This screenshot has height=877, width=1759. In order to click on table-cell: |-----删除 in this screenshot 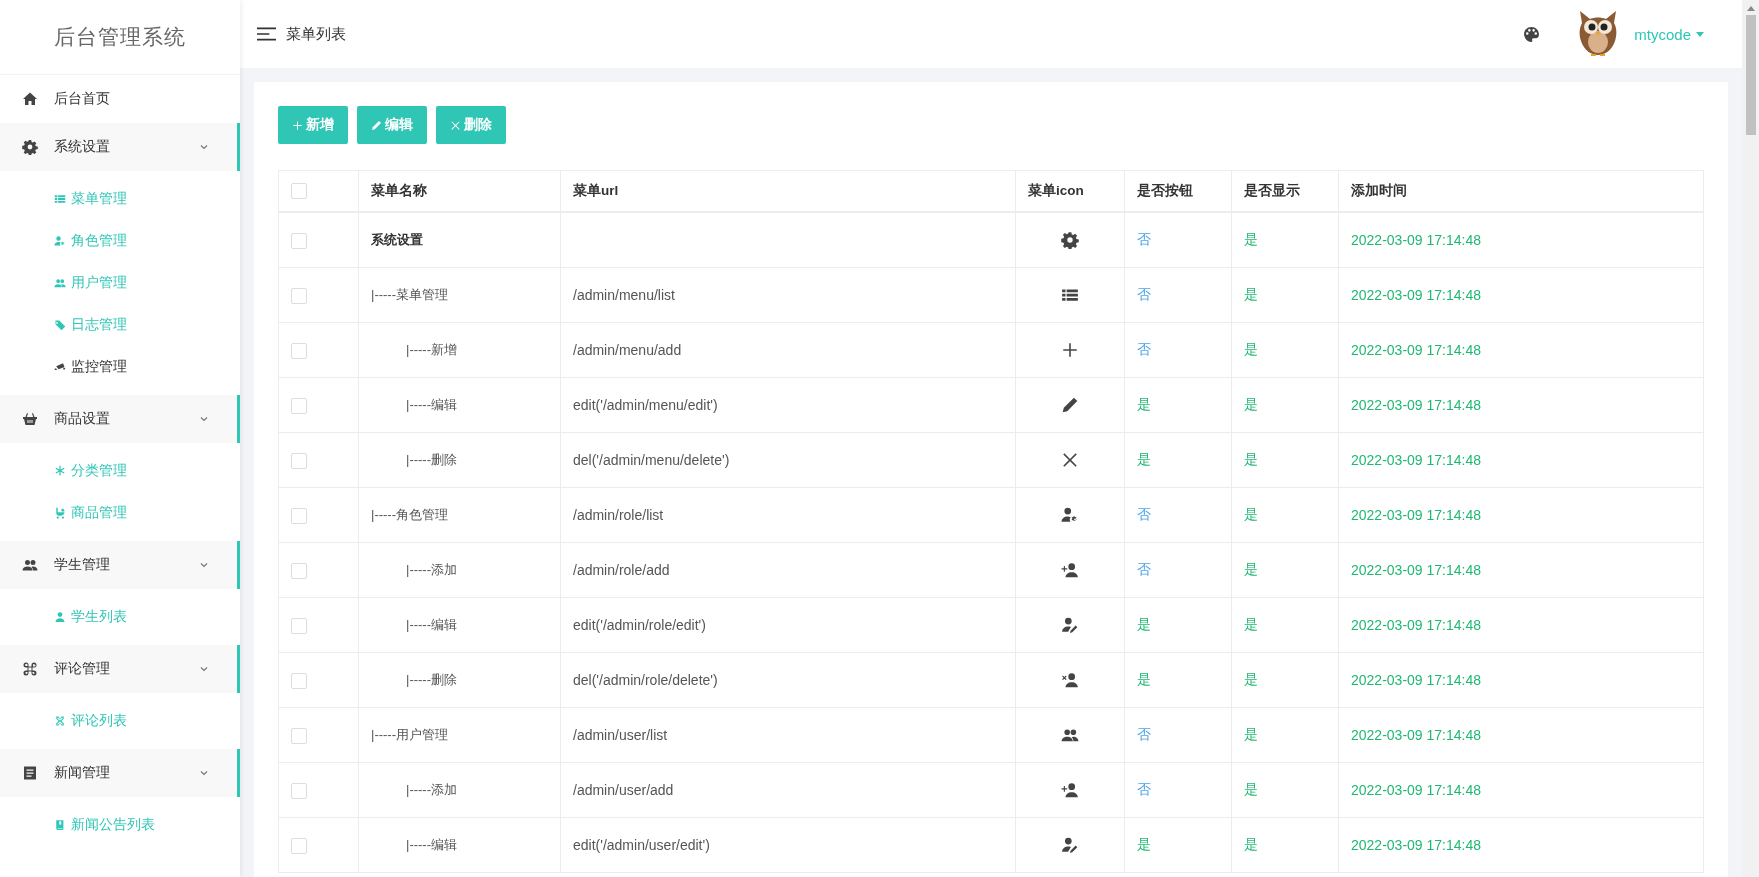, I will do `click(459, 460)`.